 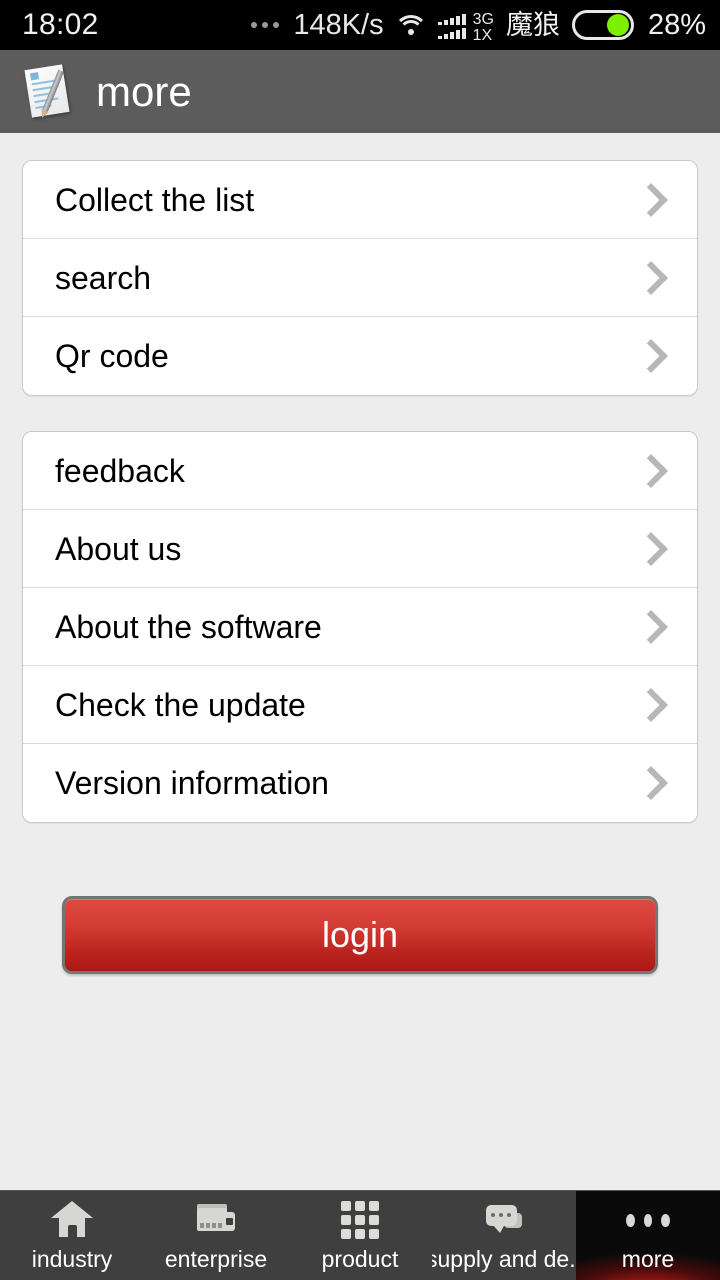 I want to click on grid-icon, so click(x=360, y=1220).